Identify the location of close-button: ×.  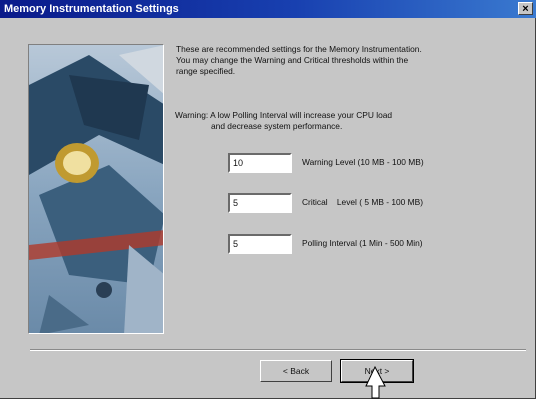
(525, 8).